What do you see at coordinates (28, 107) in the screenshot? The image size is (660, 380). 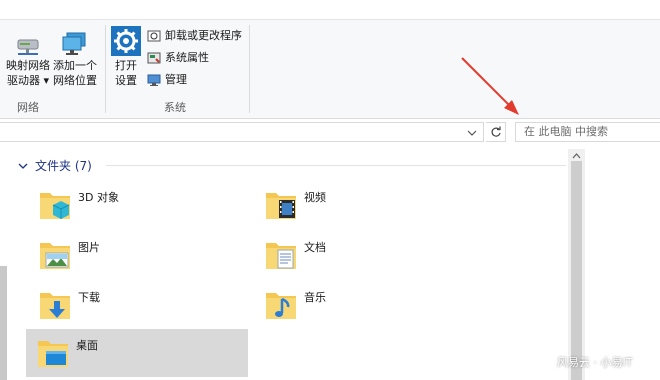 I see `group-label-network: 网络` at bounding box center [28, 107].